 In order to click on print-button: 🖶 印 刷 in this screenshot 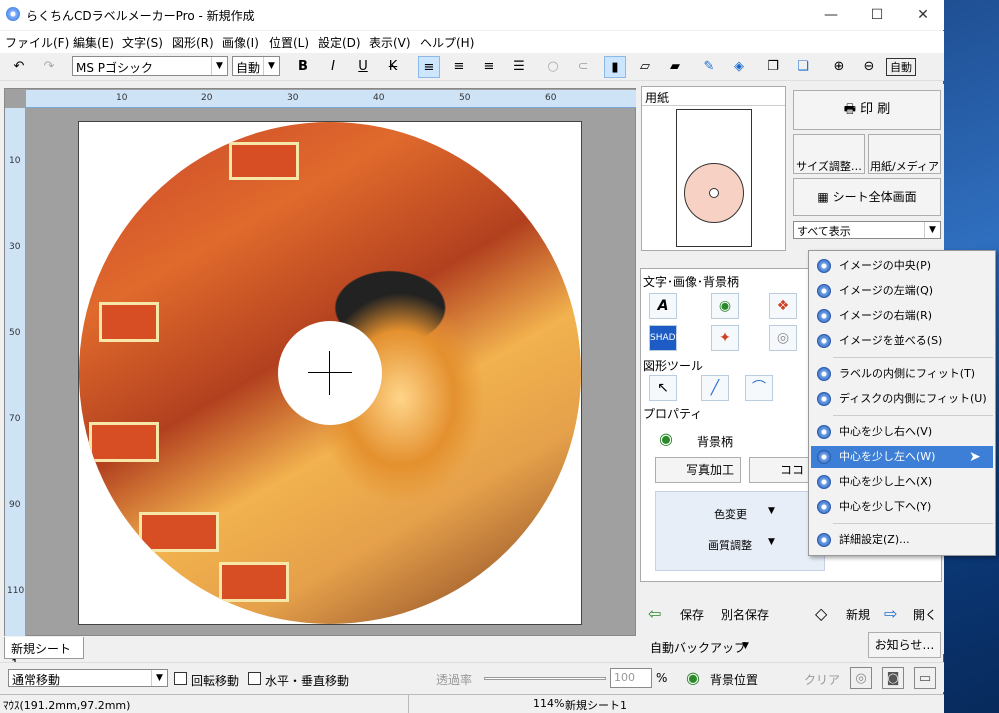, I will do `click(867, 110)`.